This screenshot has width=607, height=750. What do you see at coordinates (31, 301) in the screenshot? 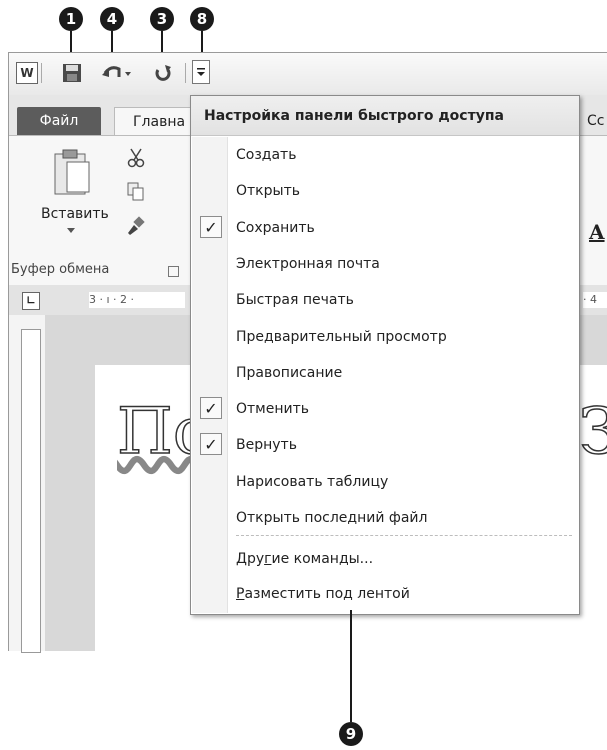
I see `tab-stop-selector: ∟` at bounding box center [31, 301].